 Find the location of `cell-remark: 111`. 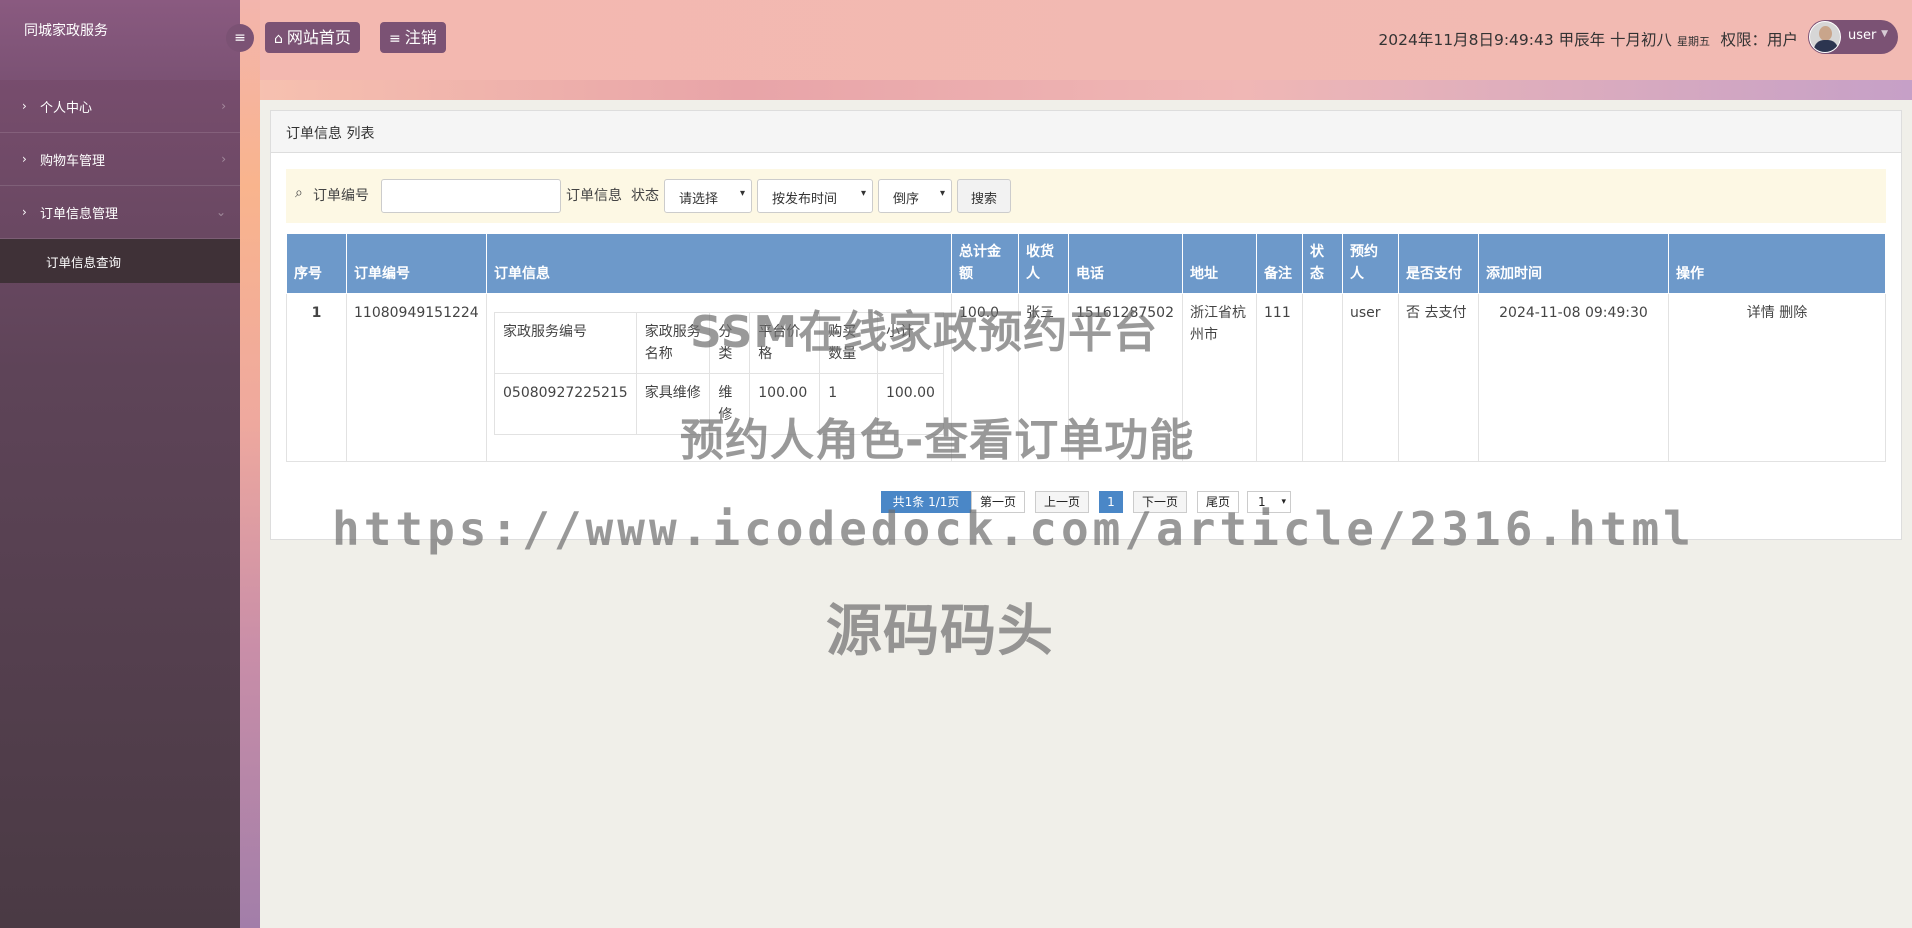

cell-remark: 111 is located at coordinates (1279, 377).